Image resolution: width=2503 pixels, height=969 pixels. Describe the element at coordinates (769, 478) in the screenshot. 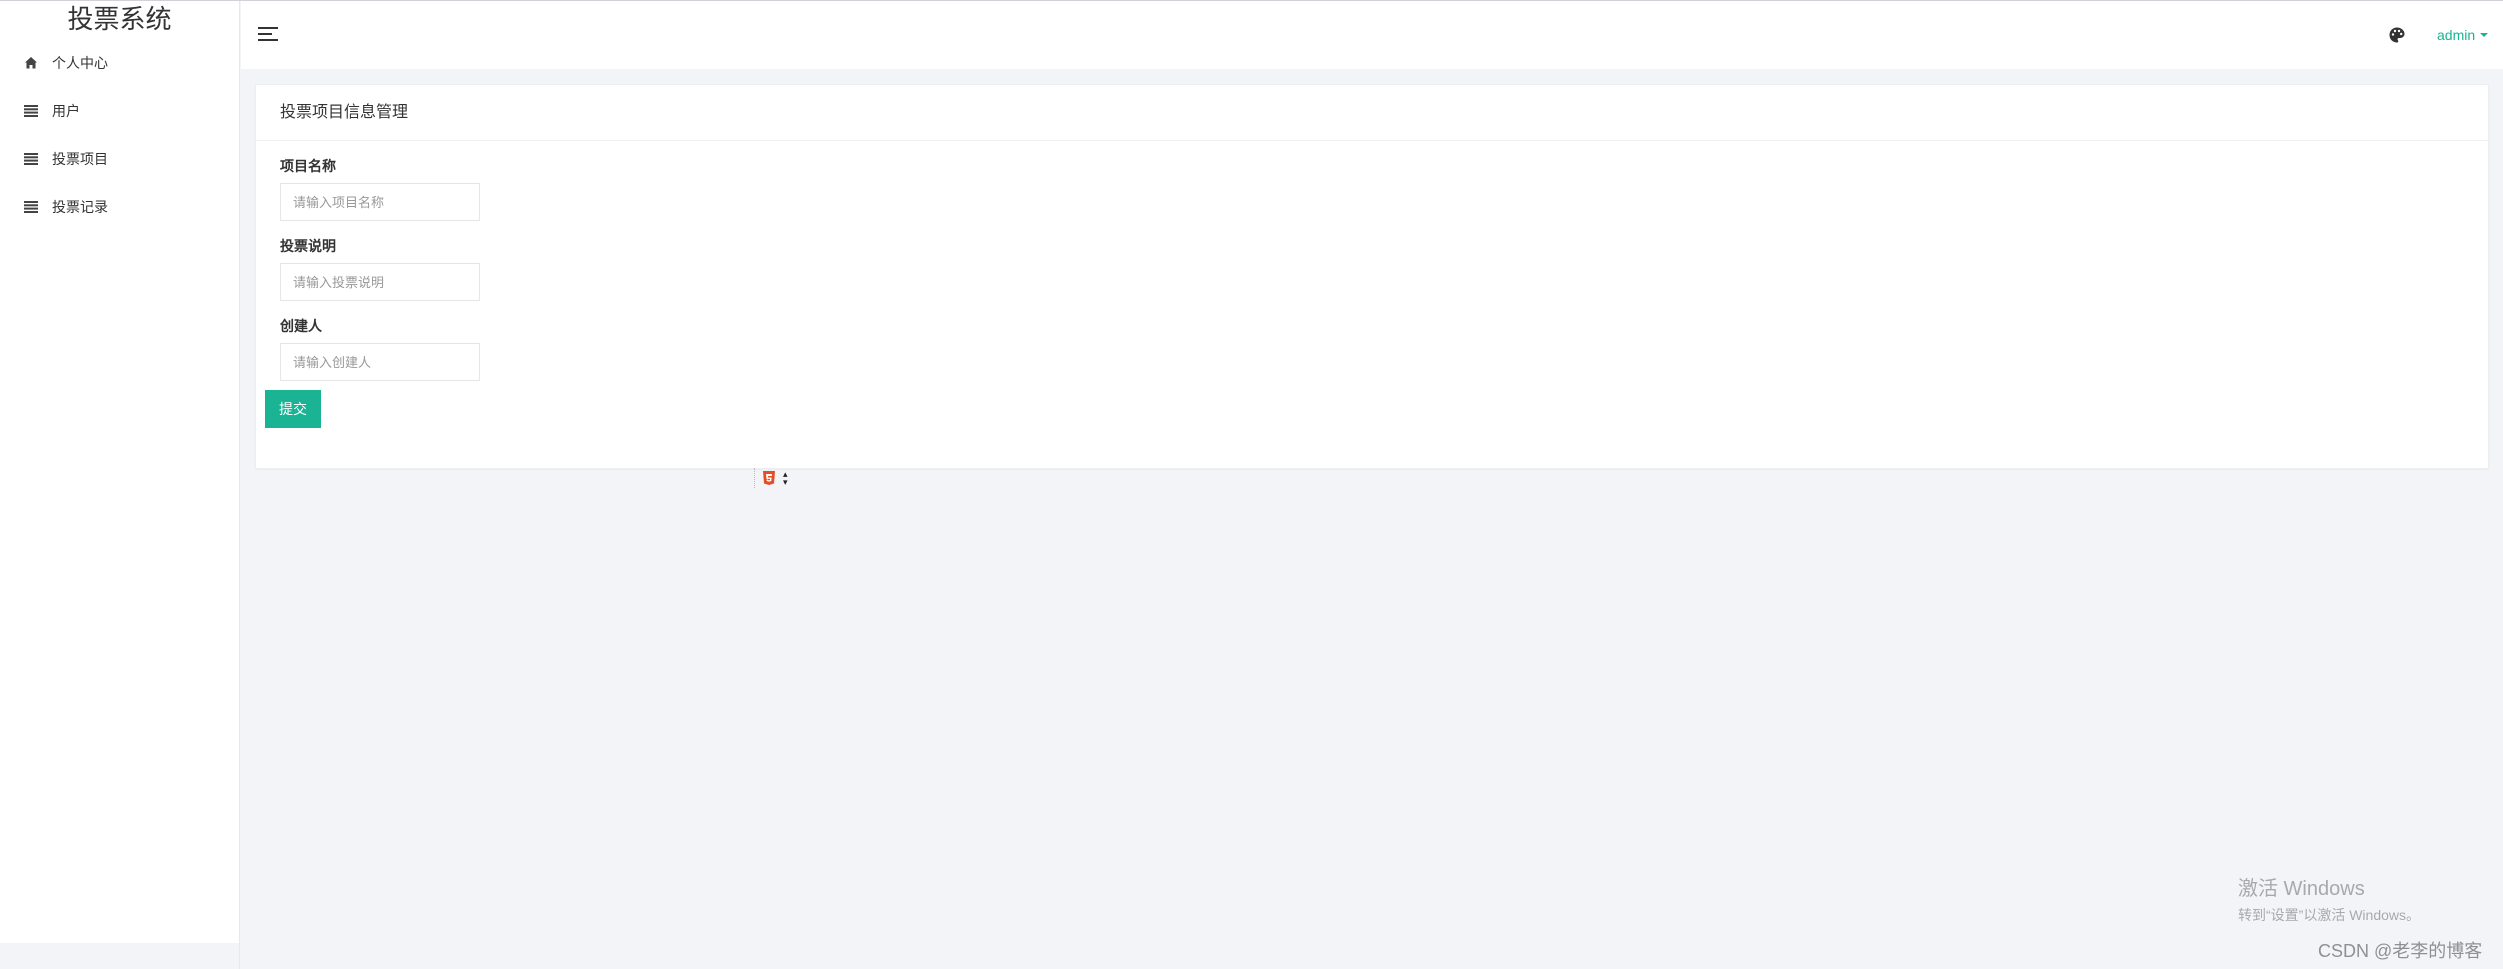

I see `html5-icon` at that location.